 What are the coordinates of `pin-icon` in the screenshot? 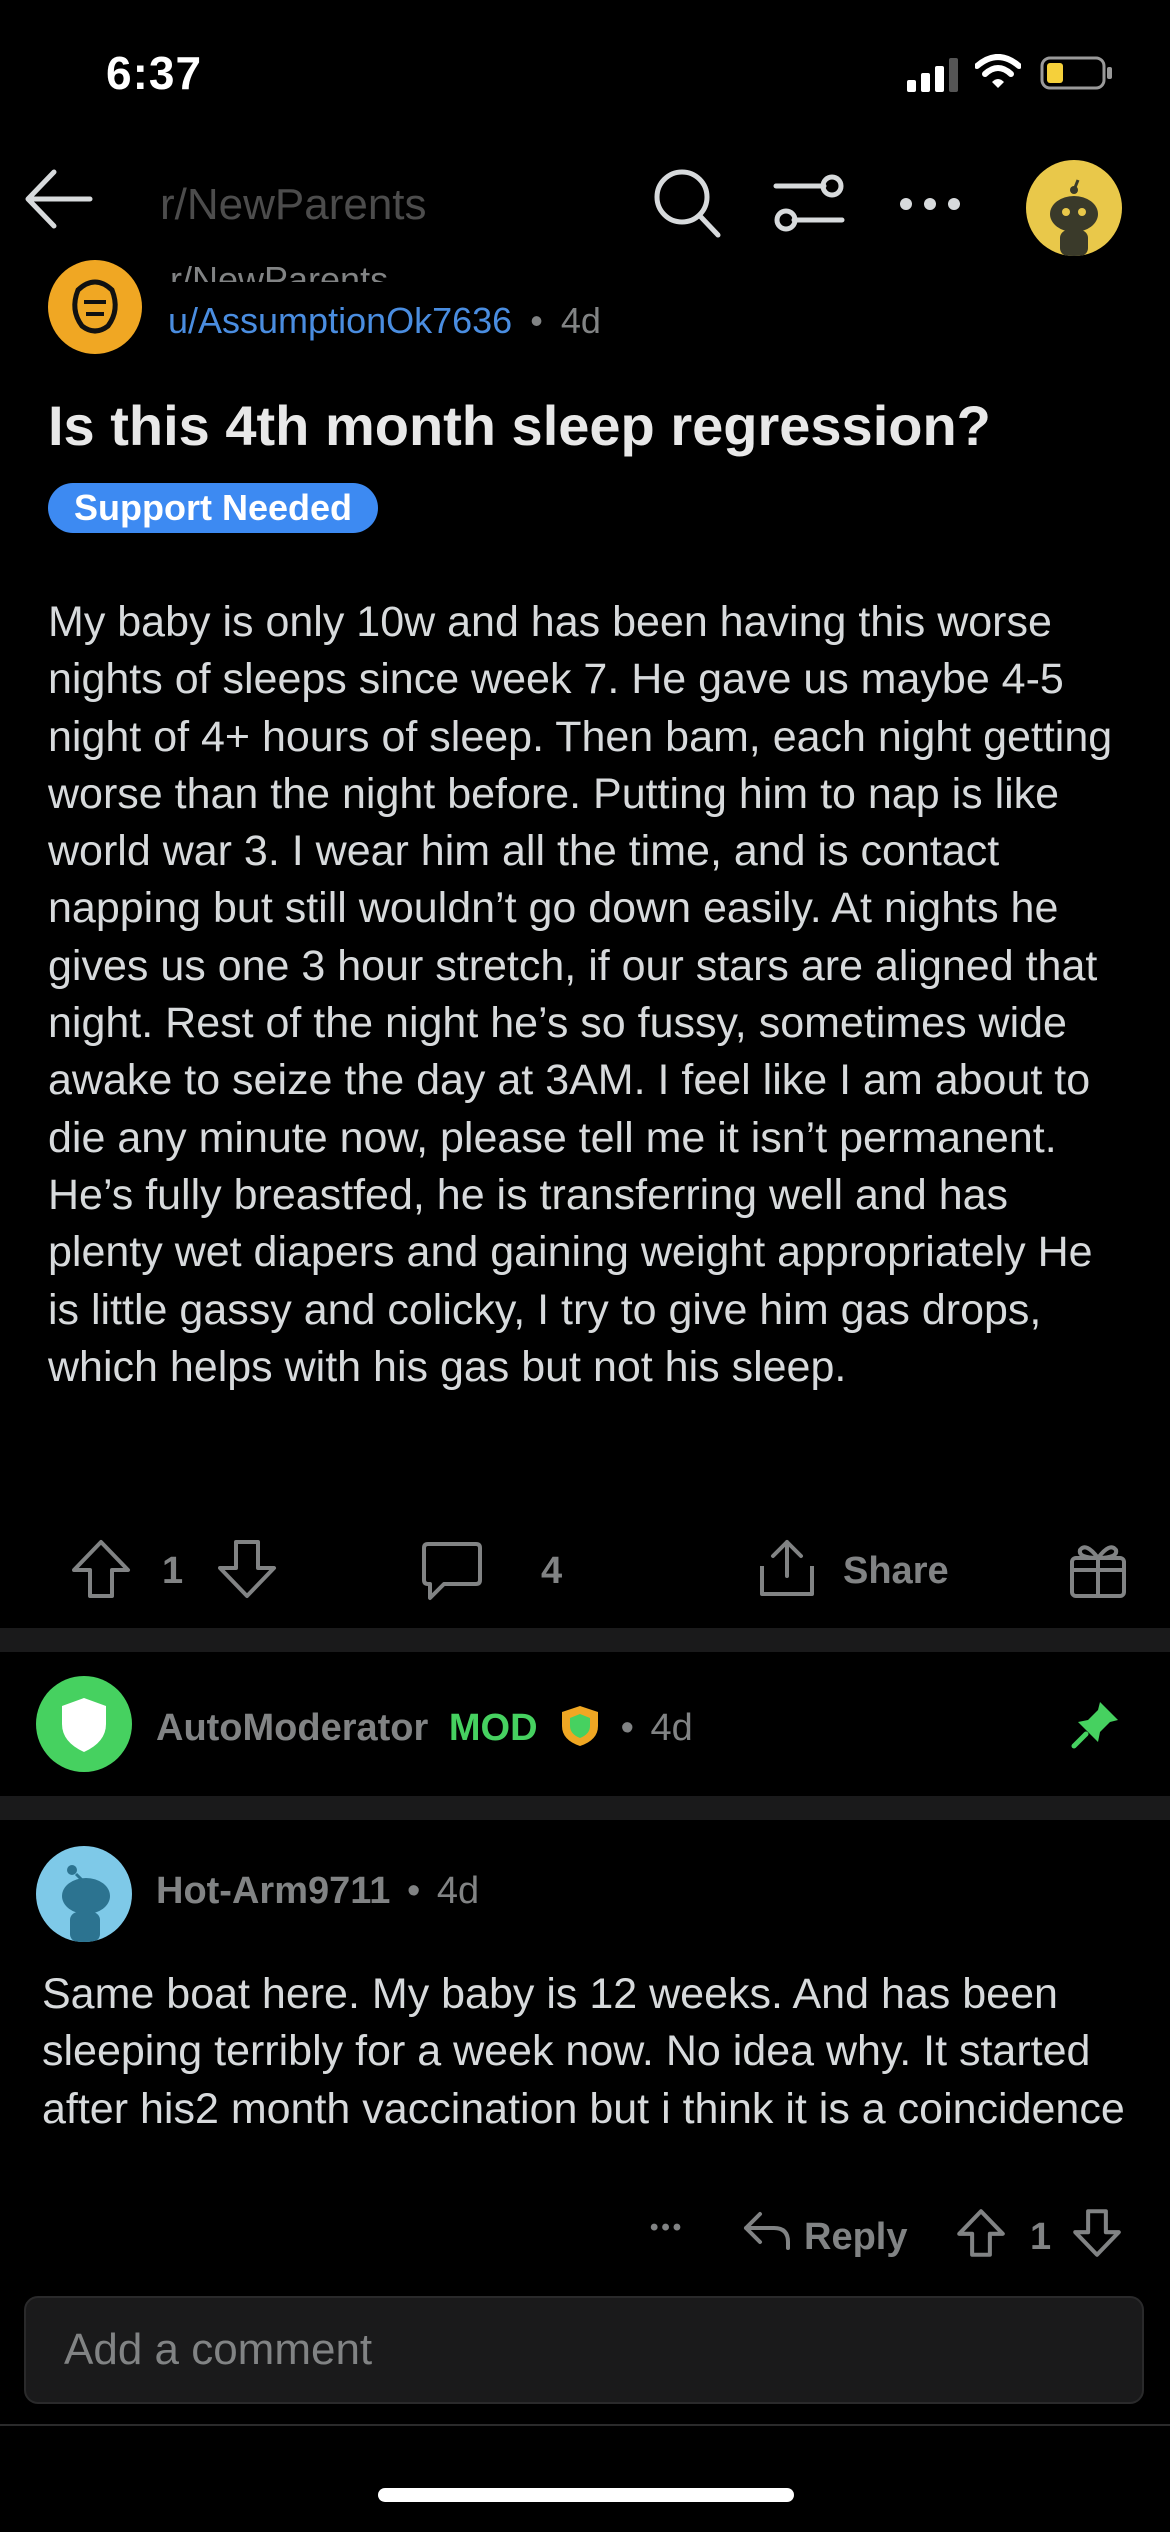 It's located at (1094, 1725).